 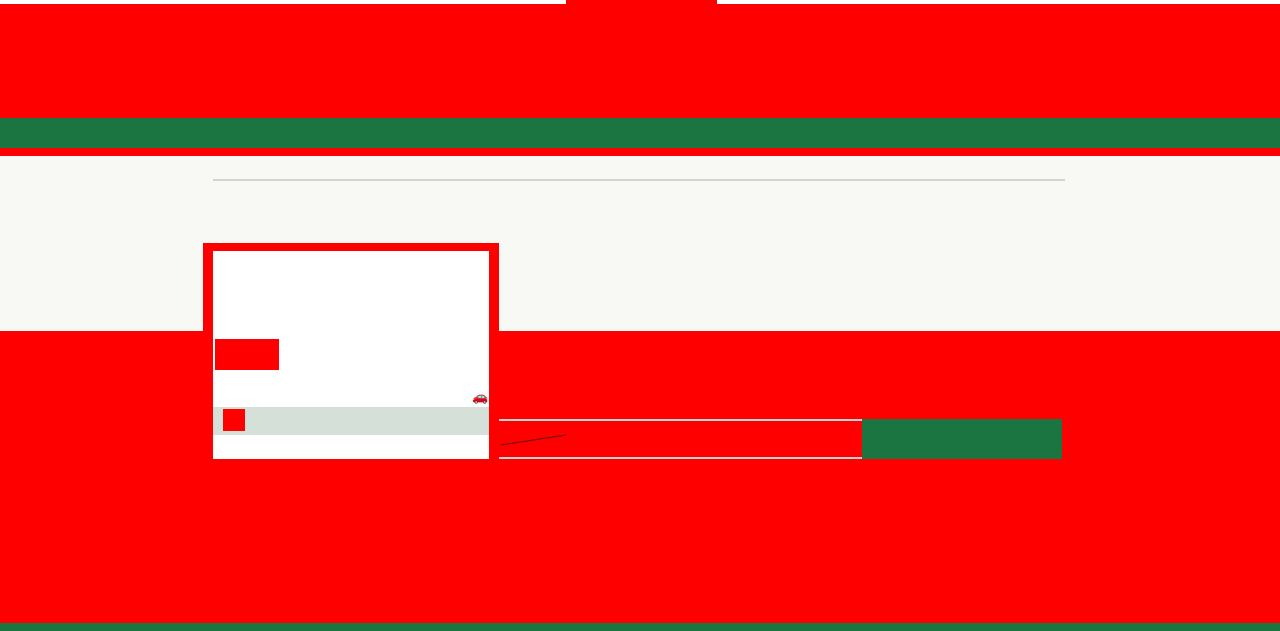 I want to click on car-icon: 🚗, so click(x=480, y=396).